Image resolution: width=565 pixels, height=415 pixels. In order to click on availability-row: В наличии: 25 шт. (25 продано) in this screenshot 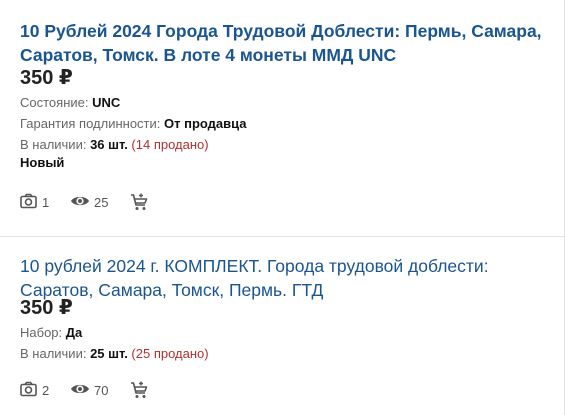, I will do `click(114, 353)`.